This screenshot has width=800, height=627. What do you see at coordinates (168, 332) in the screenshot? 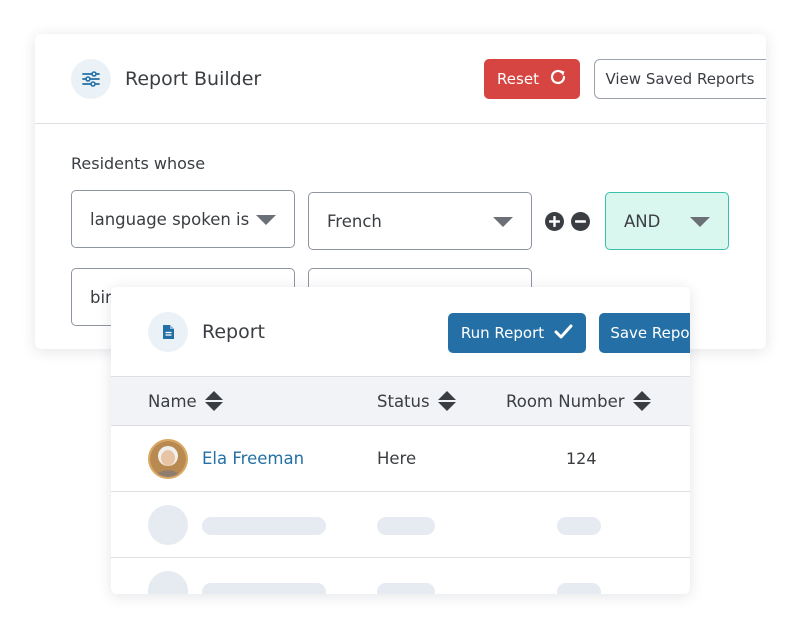
I see `document-icon` at bounding box center [168, 332].